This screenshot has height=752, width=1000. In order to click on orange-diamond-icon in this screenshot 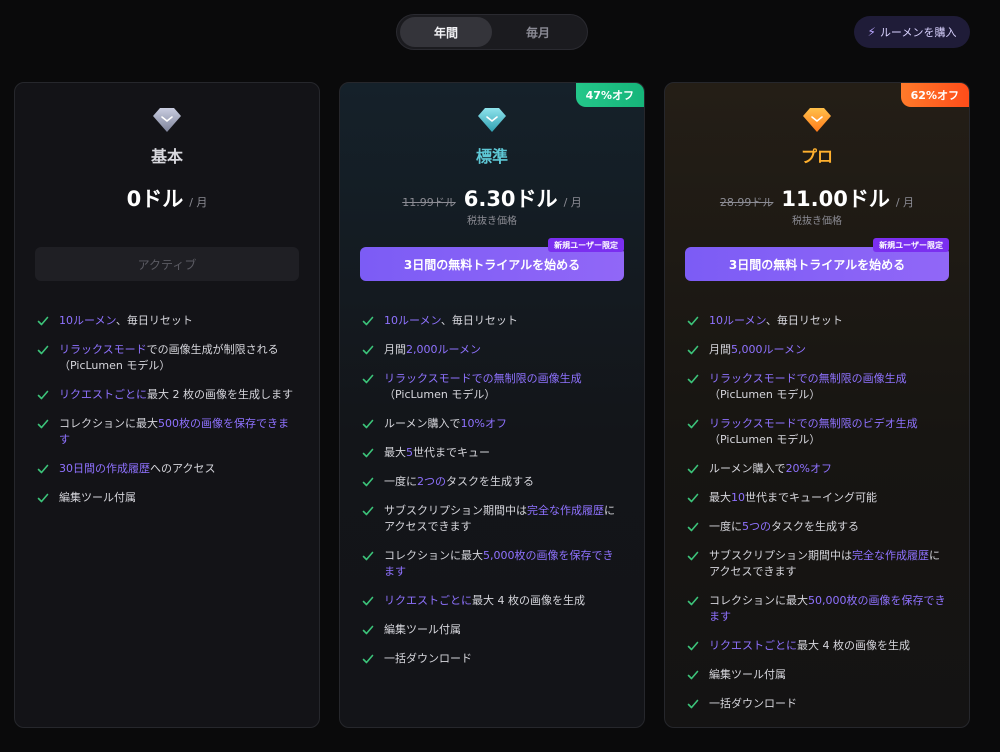, I will do `click(817, 120)`.